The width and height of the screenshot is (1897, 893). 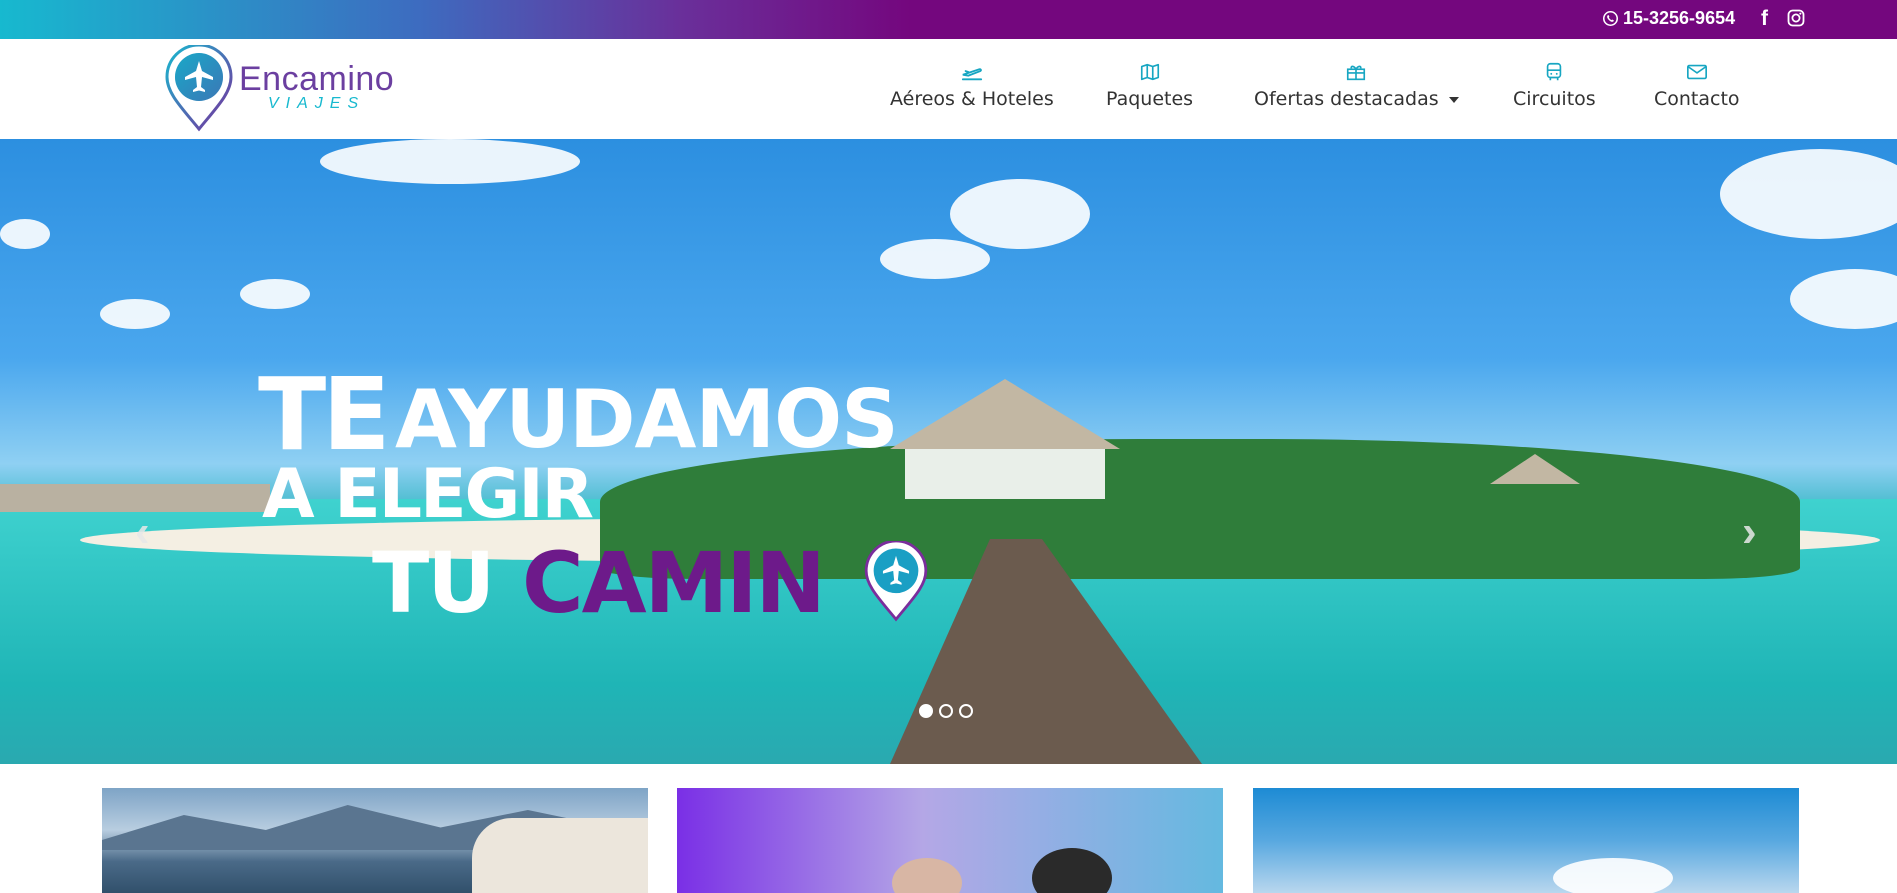 What do you see at coordinates (1610, 18) in the screenshot?
I see `whatsapp-icon` at bounding box center [1610, 18].